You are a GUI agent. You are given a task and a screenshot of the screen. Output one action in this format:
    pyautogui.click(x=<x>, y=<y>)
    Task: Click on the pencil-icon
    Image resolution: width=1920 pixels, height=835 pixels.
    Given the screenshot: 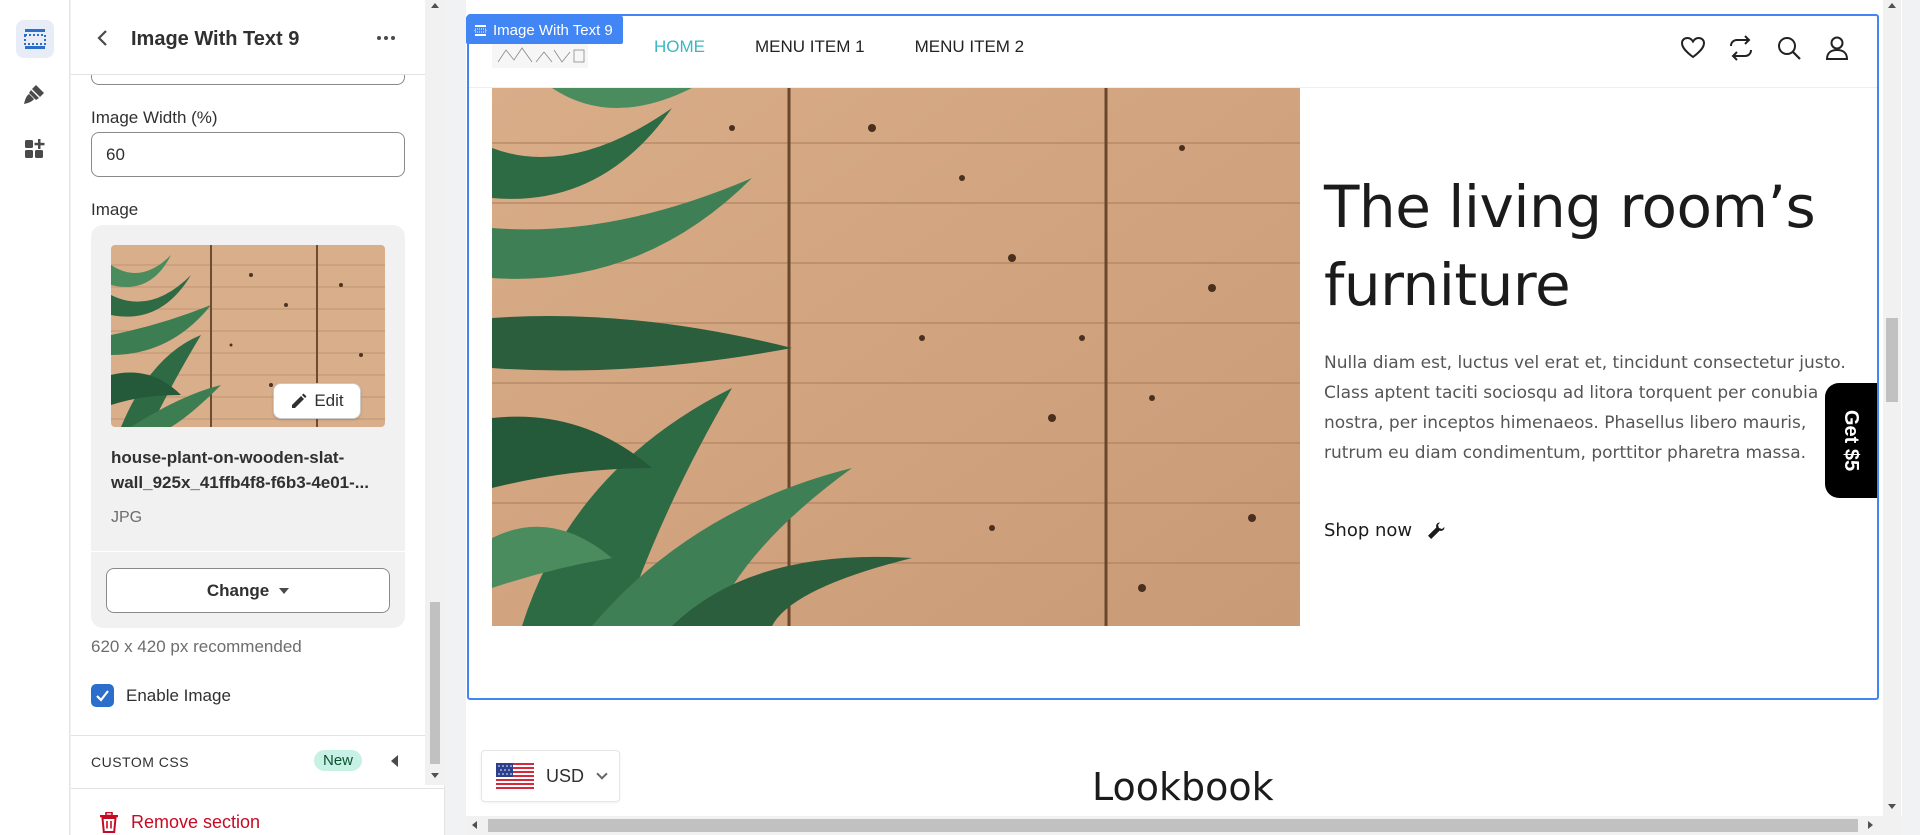 What is the action you would take?
    pyautogui.click(x=299, y=400)
    